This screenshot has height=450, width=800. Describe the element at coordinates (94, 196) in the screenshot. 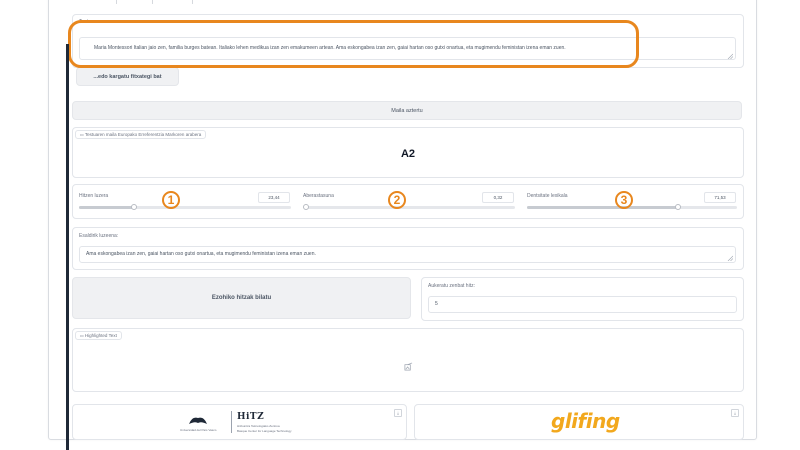

I see `slider-1-label: Hitzen luzera` at that location.